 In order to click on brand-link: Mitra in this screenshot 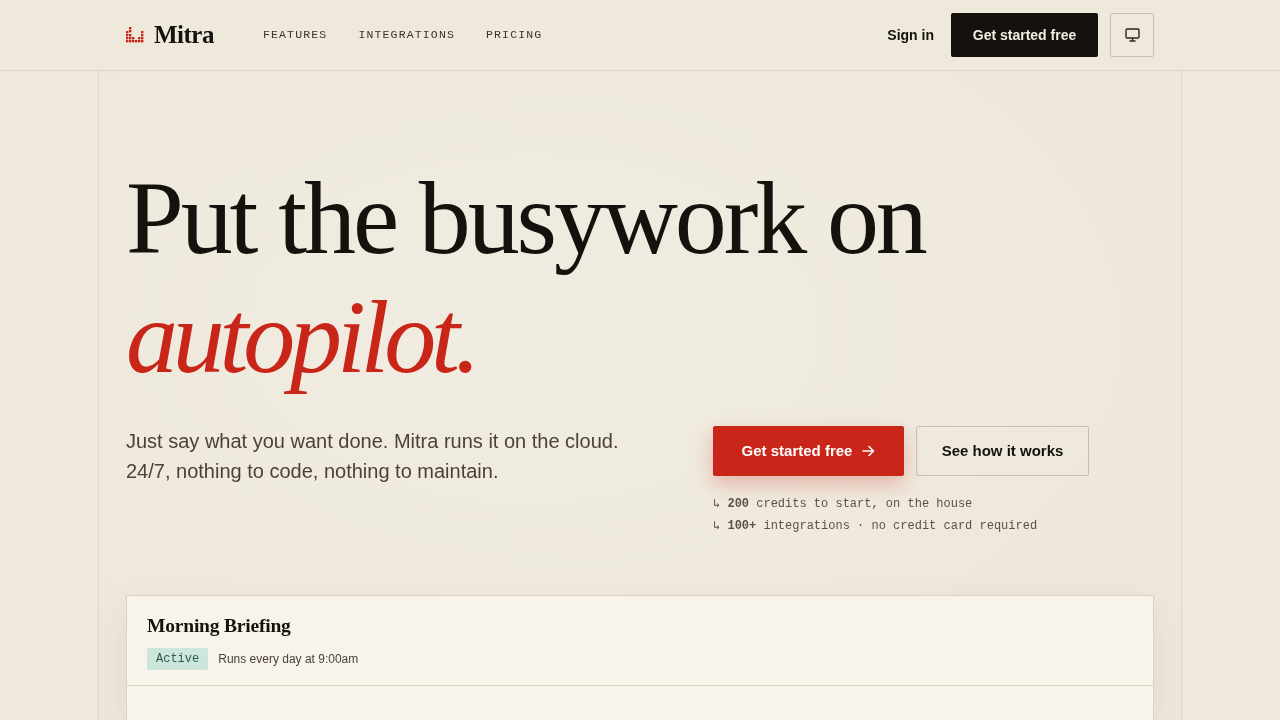, I will do `click(171, 35)`.